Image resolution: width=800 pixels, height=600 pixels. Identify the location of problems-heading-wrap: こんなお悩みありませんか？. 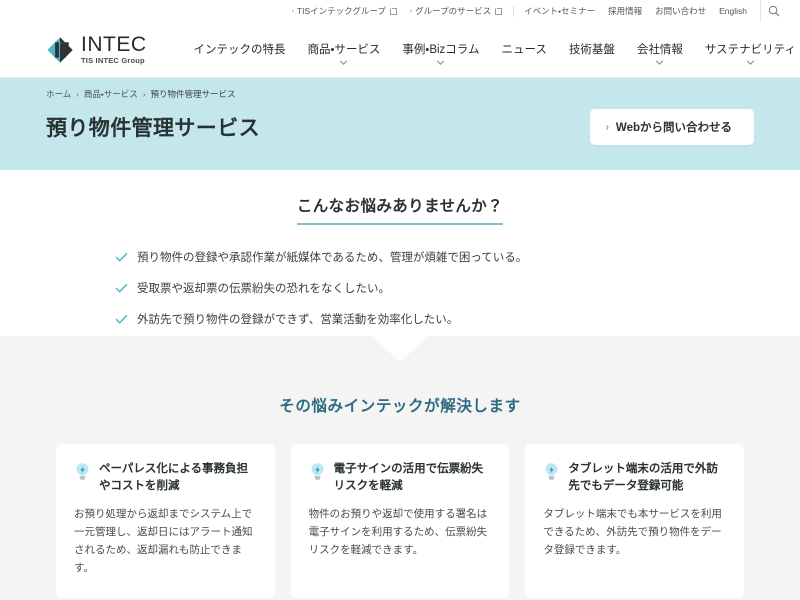
(400, 209).